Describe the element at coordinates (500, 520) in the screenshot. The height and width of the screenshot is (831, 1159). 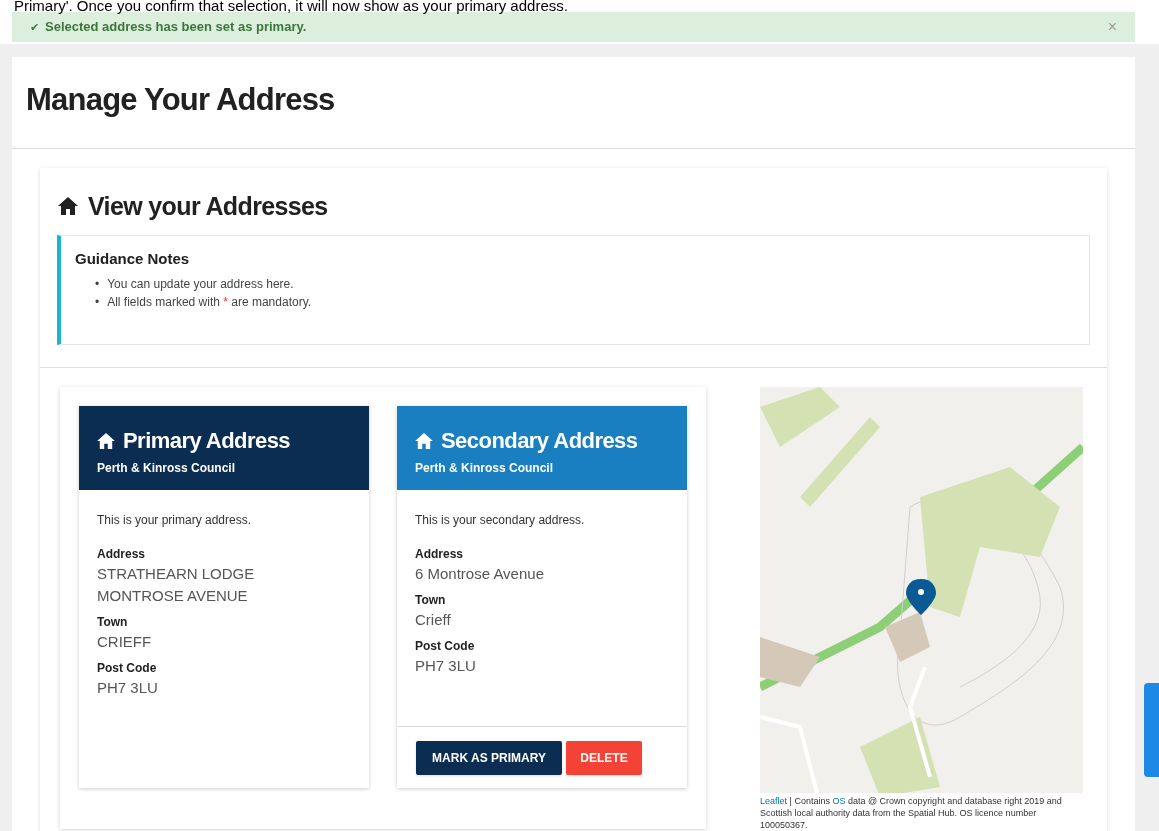
I see `intro-text: This is your secondary address.` at that location.